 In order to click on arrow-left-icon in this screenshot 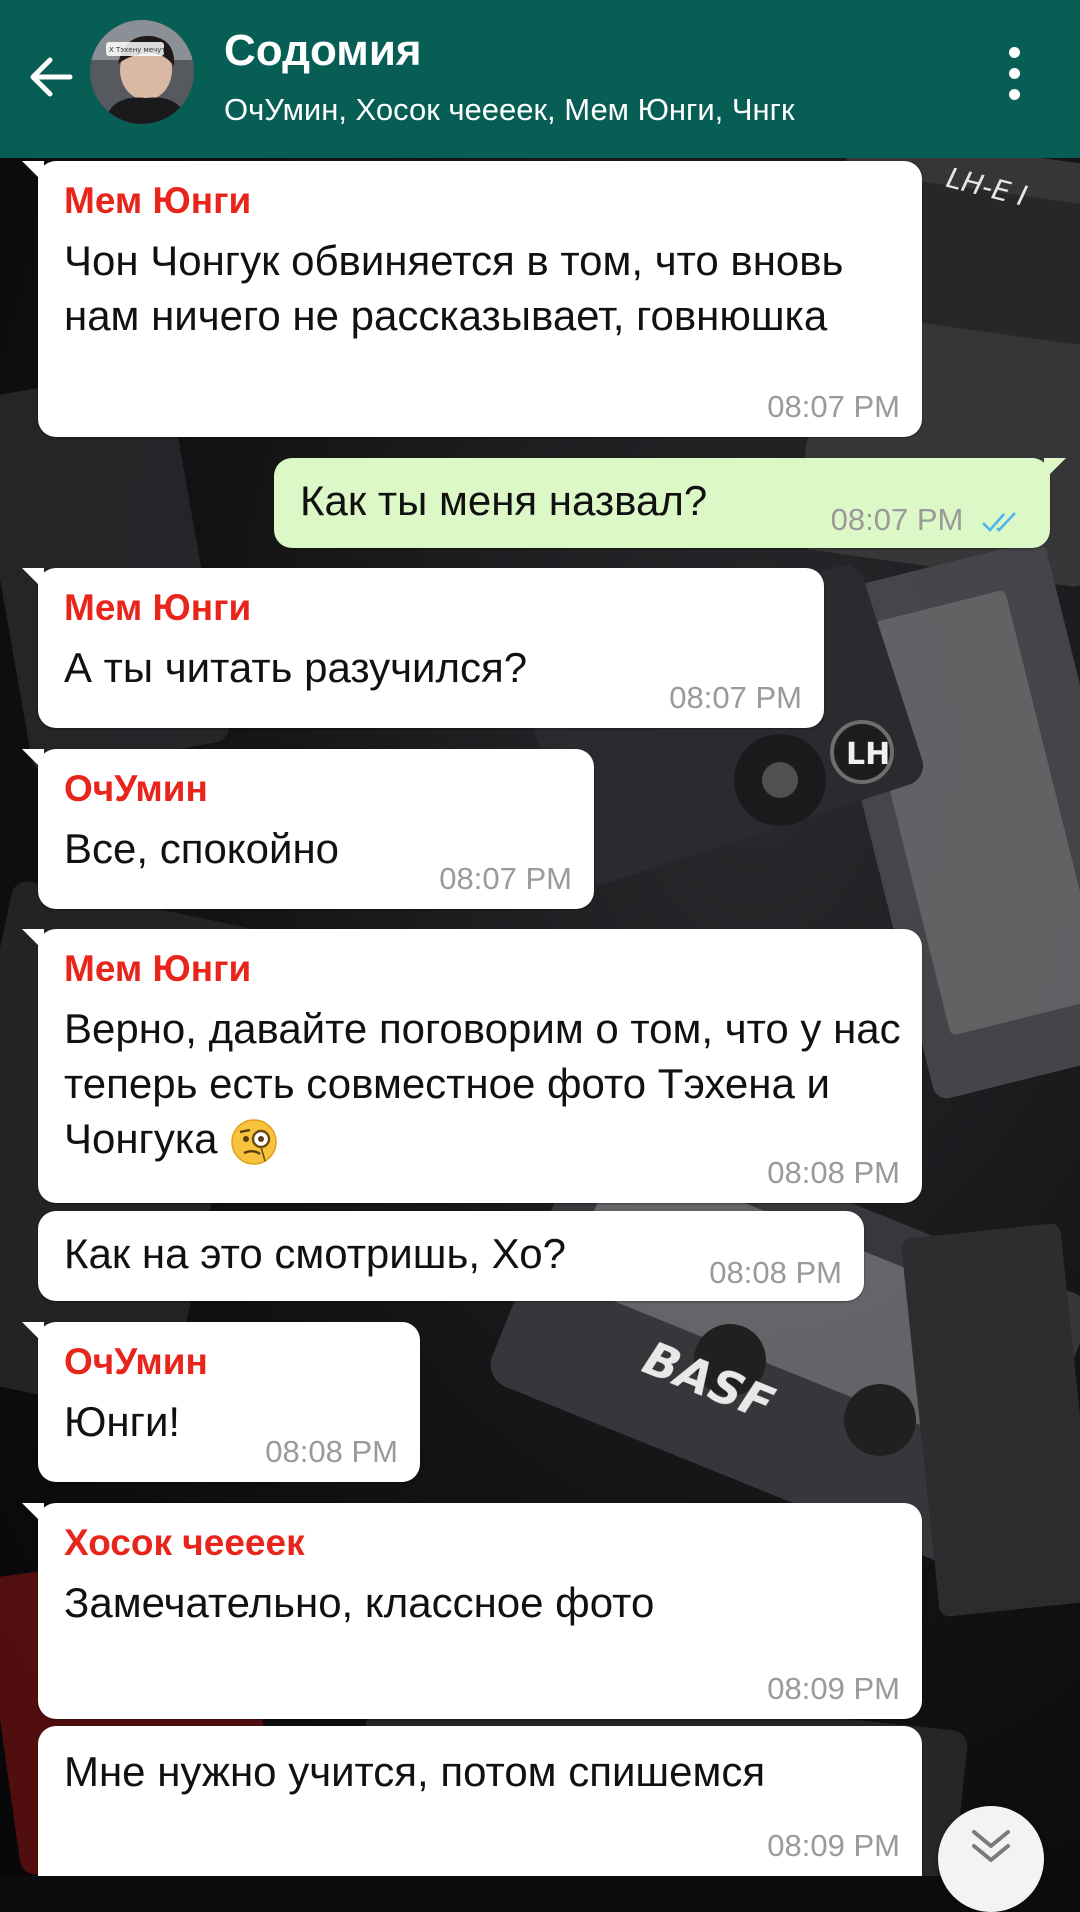, I will do `click(51, 77)`.